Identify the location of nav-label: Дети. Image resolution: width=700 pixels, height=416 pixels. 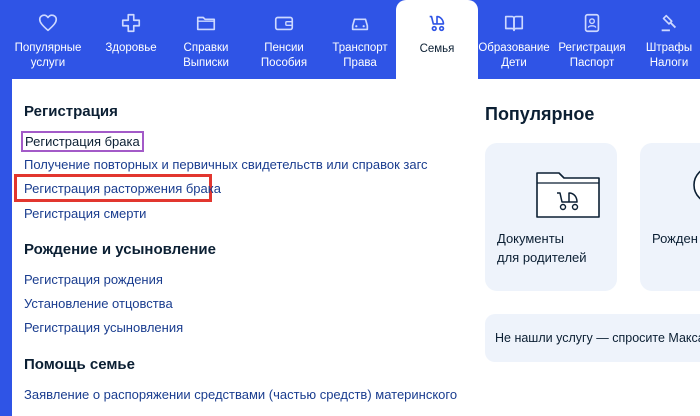
(514, 63).